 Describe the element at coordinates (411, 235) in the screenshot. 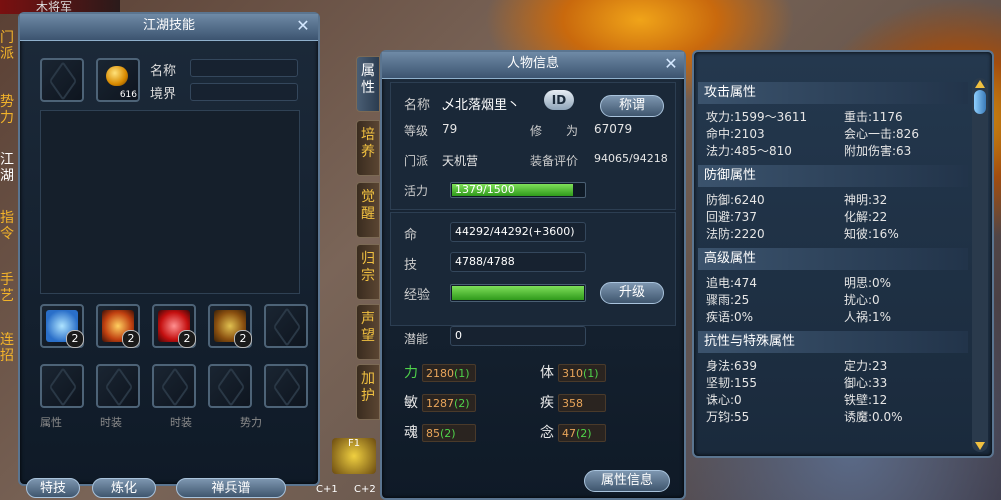

I see `life-label: 命` at that location.